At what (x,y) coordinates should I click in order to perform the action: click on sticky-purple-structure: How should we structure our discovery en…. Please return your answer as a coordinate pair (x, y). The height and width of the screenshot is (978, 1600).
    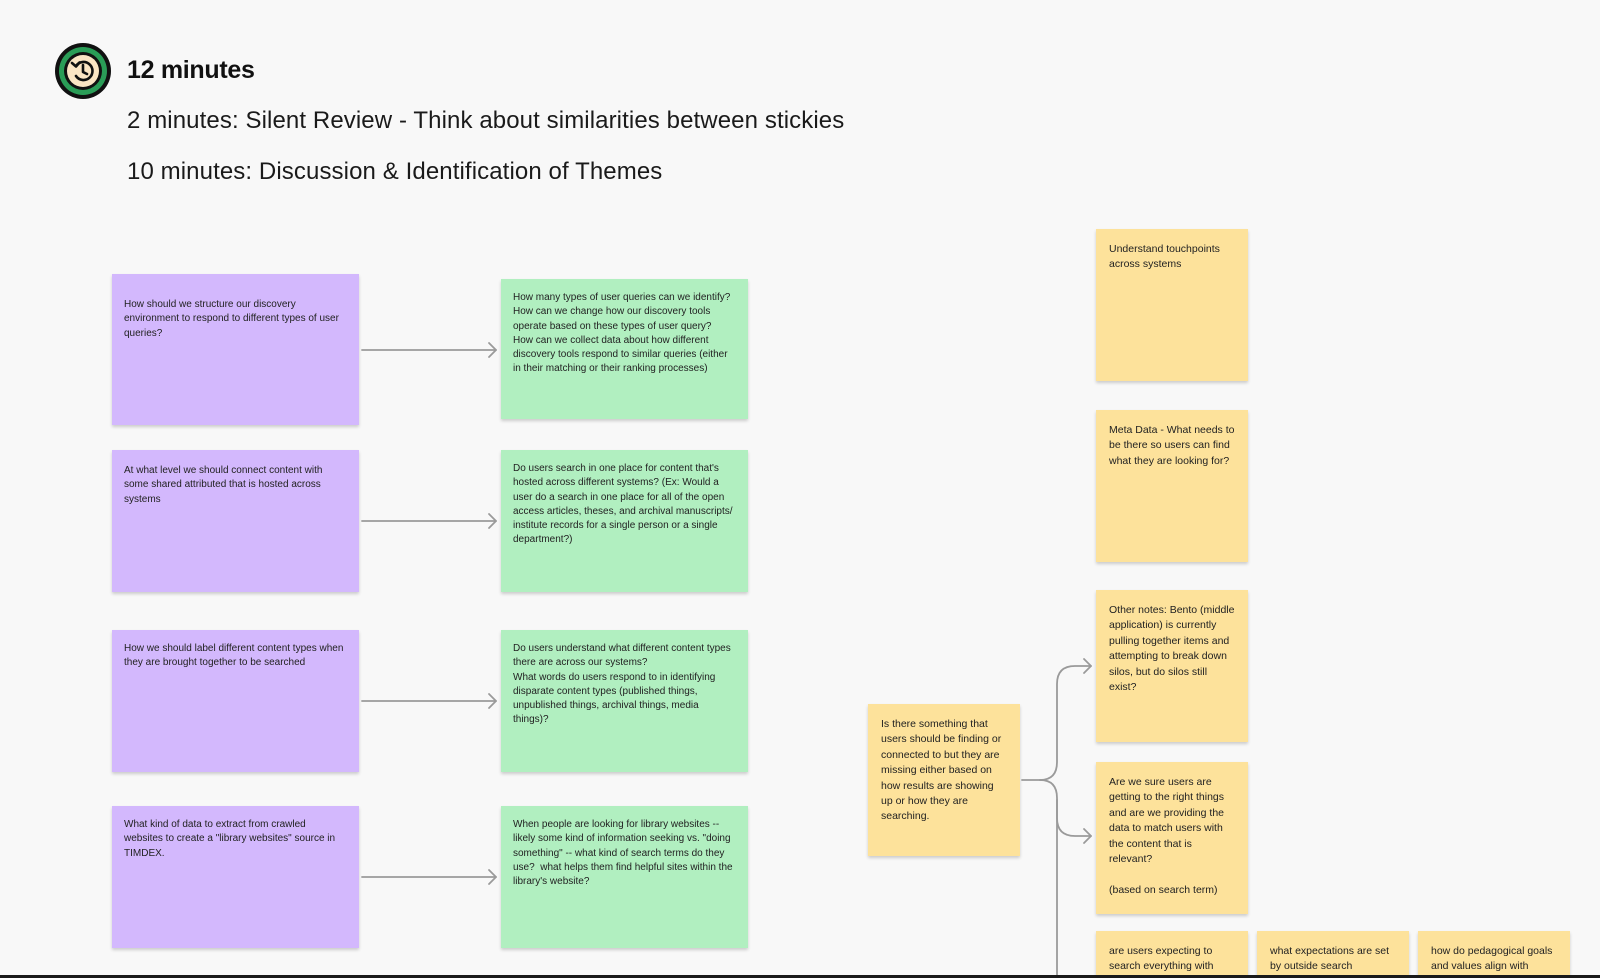
    Looking at the image, I should click on (235, 349).